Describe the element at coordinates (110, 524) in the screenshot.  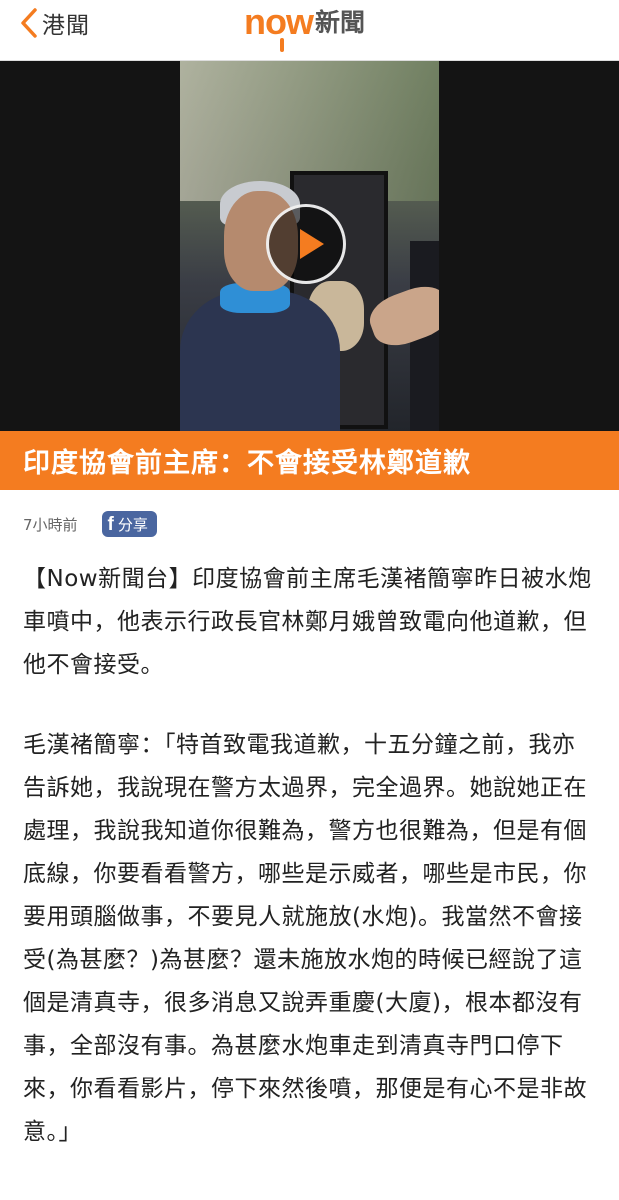
I see `facebook-icon: f` at that location.